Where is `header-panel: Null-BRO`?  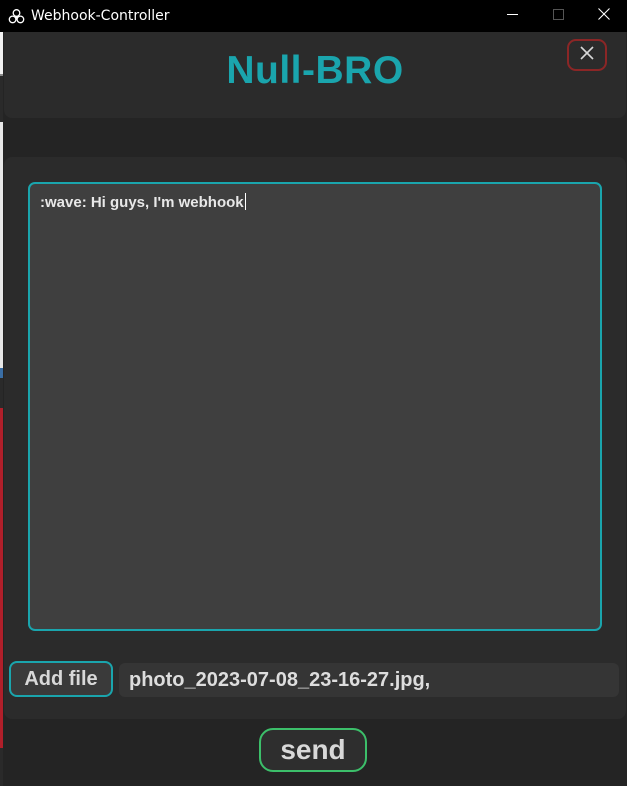 header-panel: Null-BRO is located at coordinates (315, 75).